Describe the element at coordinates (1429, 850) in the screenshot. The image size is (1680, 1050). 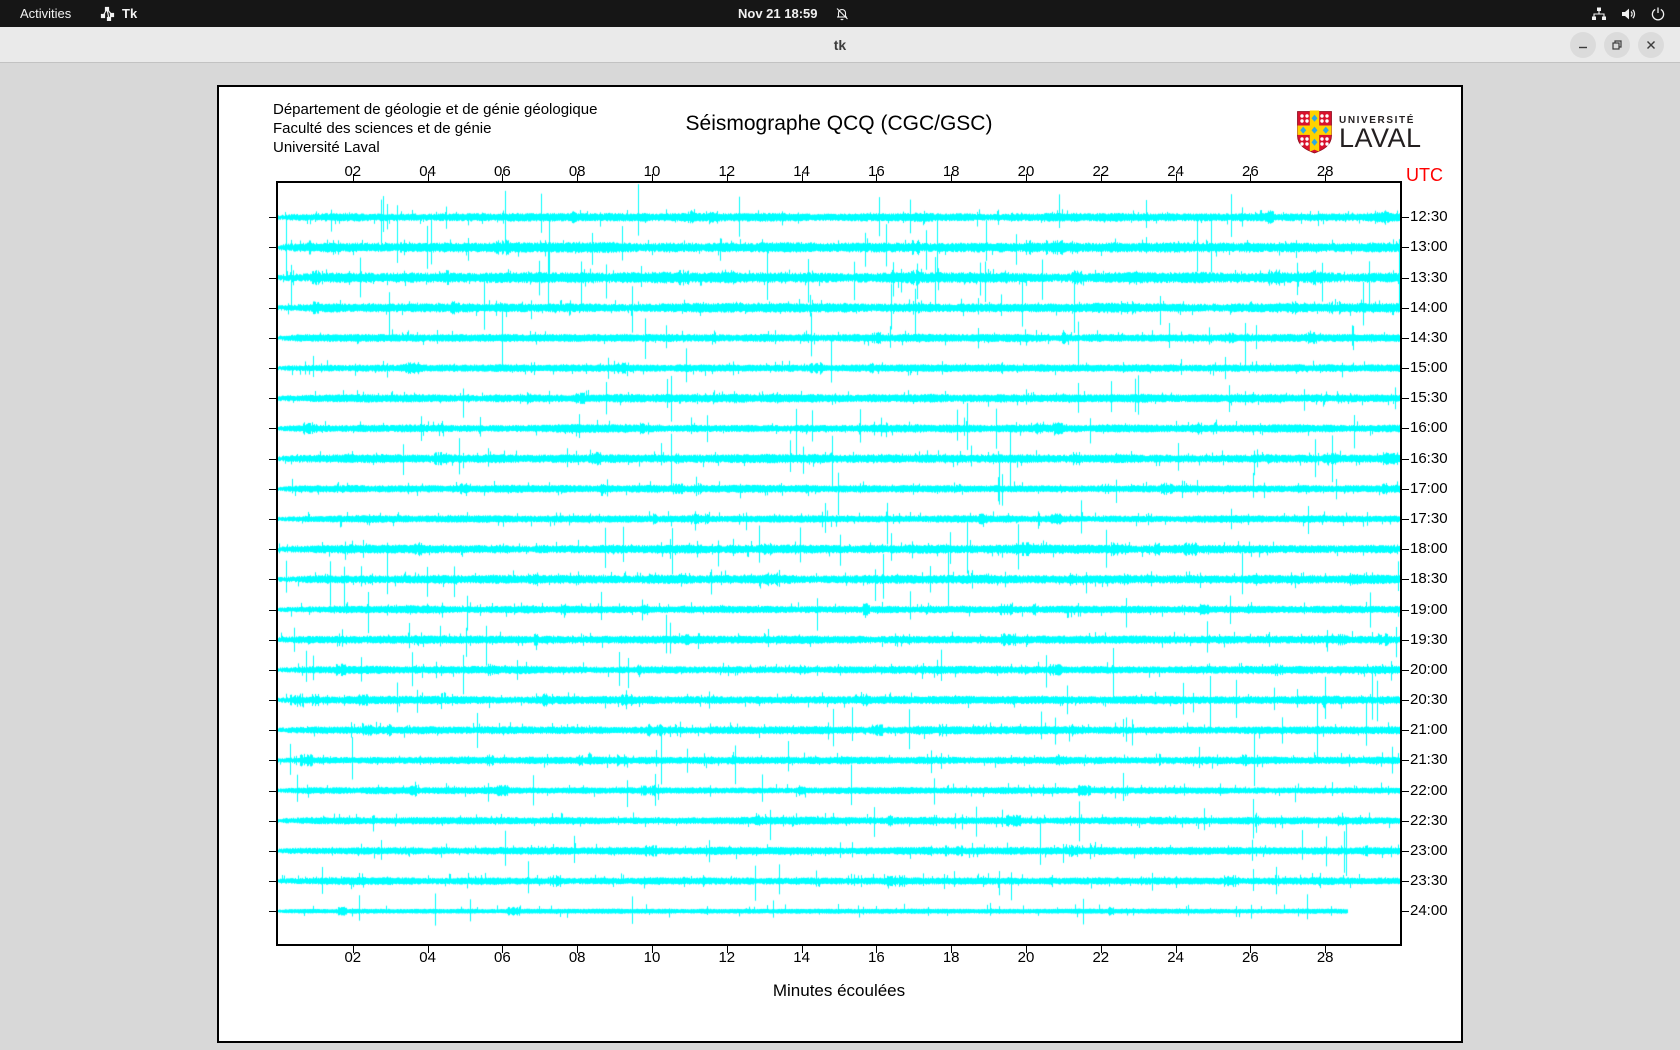
I see `utc-row-label: 23:00` at that location.